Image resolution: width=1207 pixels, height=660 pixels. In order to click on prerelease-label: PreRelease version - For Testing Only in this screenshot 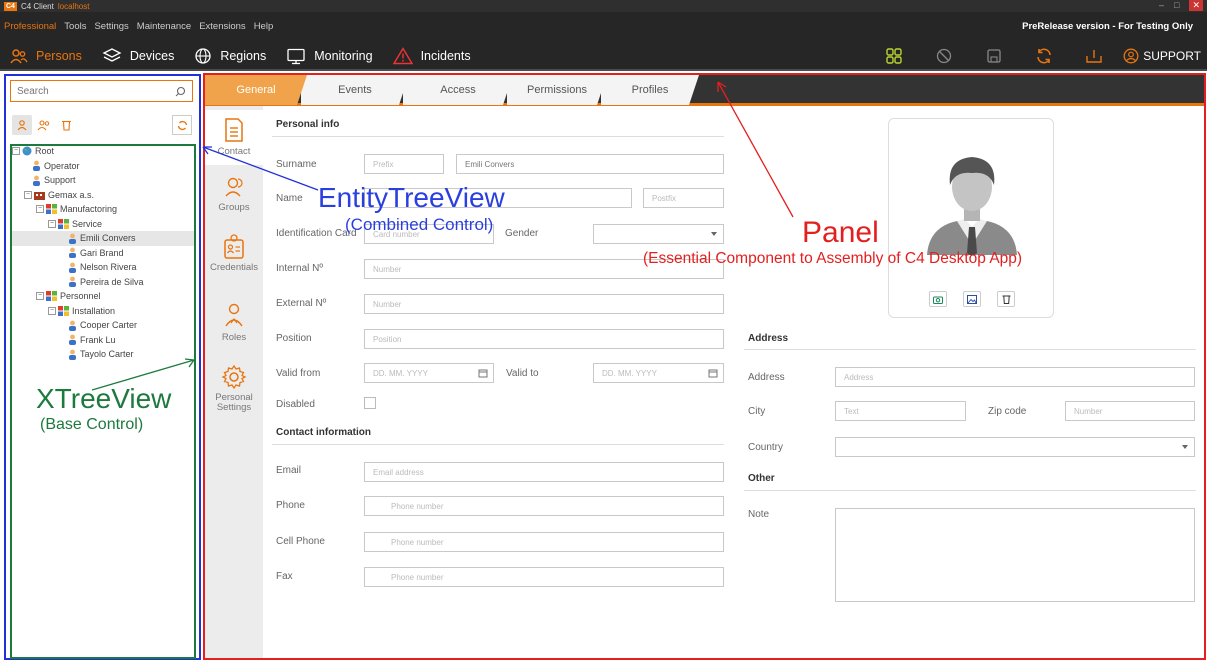, I will do `click(1107, 26)`.